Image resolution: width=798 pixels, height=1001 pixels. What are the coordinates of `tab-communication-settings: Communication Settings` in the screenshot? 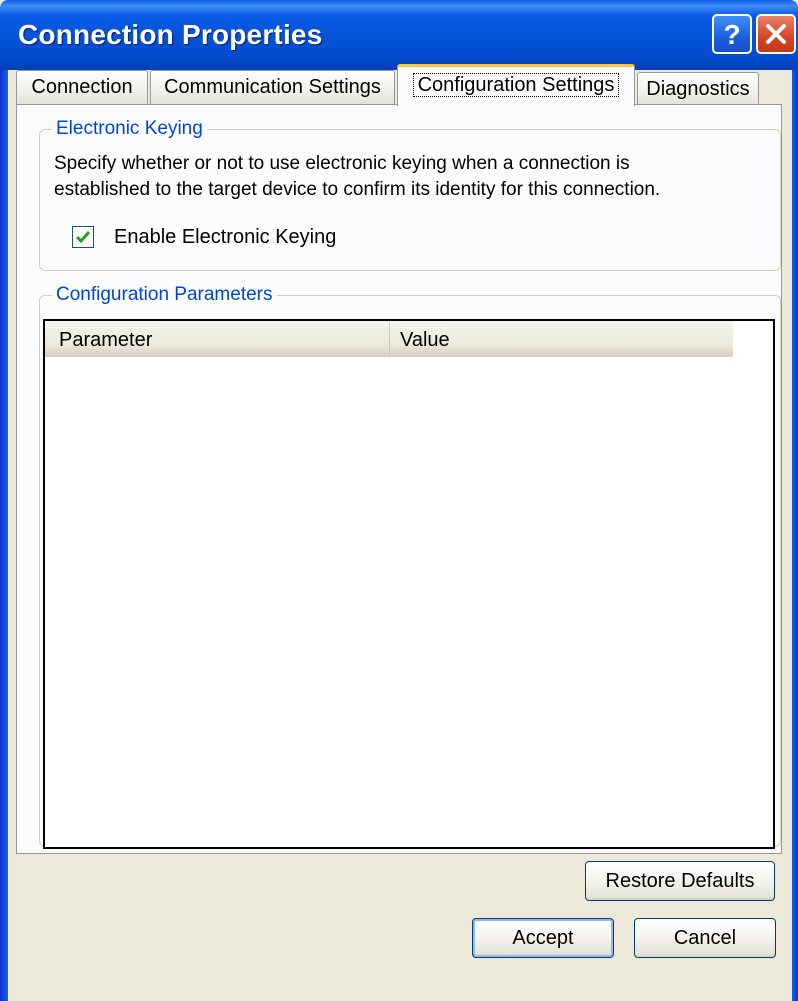 It's located at (272, 87).